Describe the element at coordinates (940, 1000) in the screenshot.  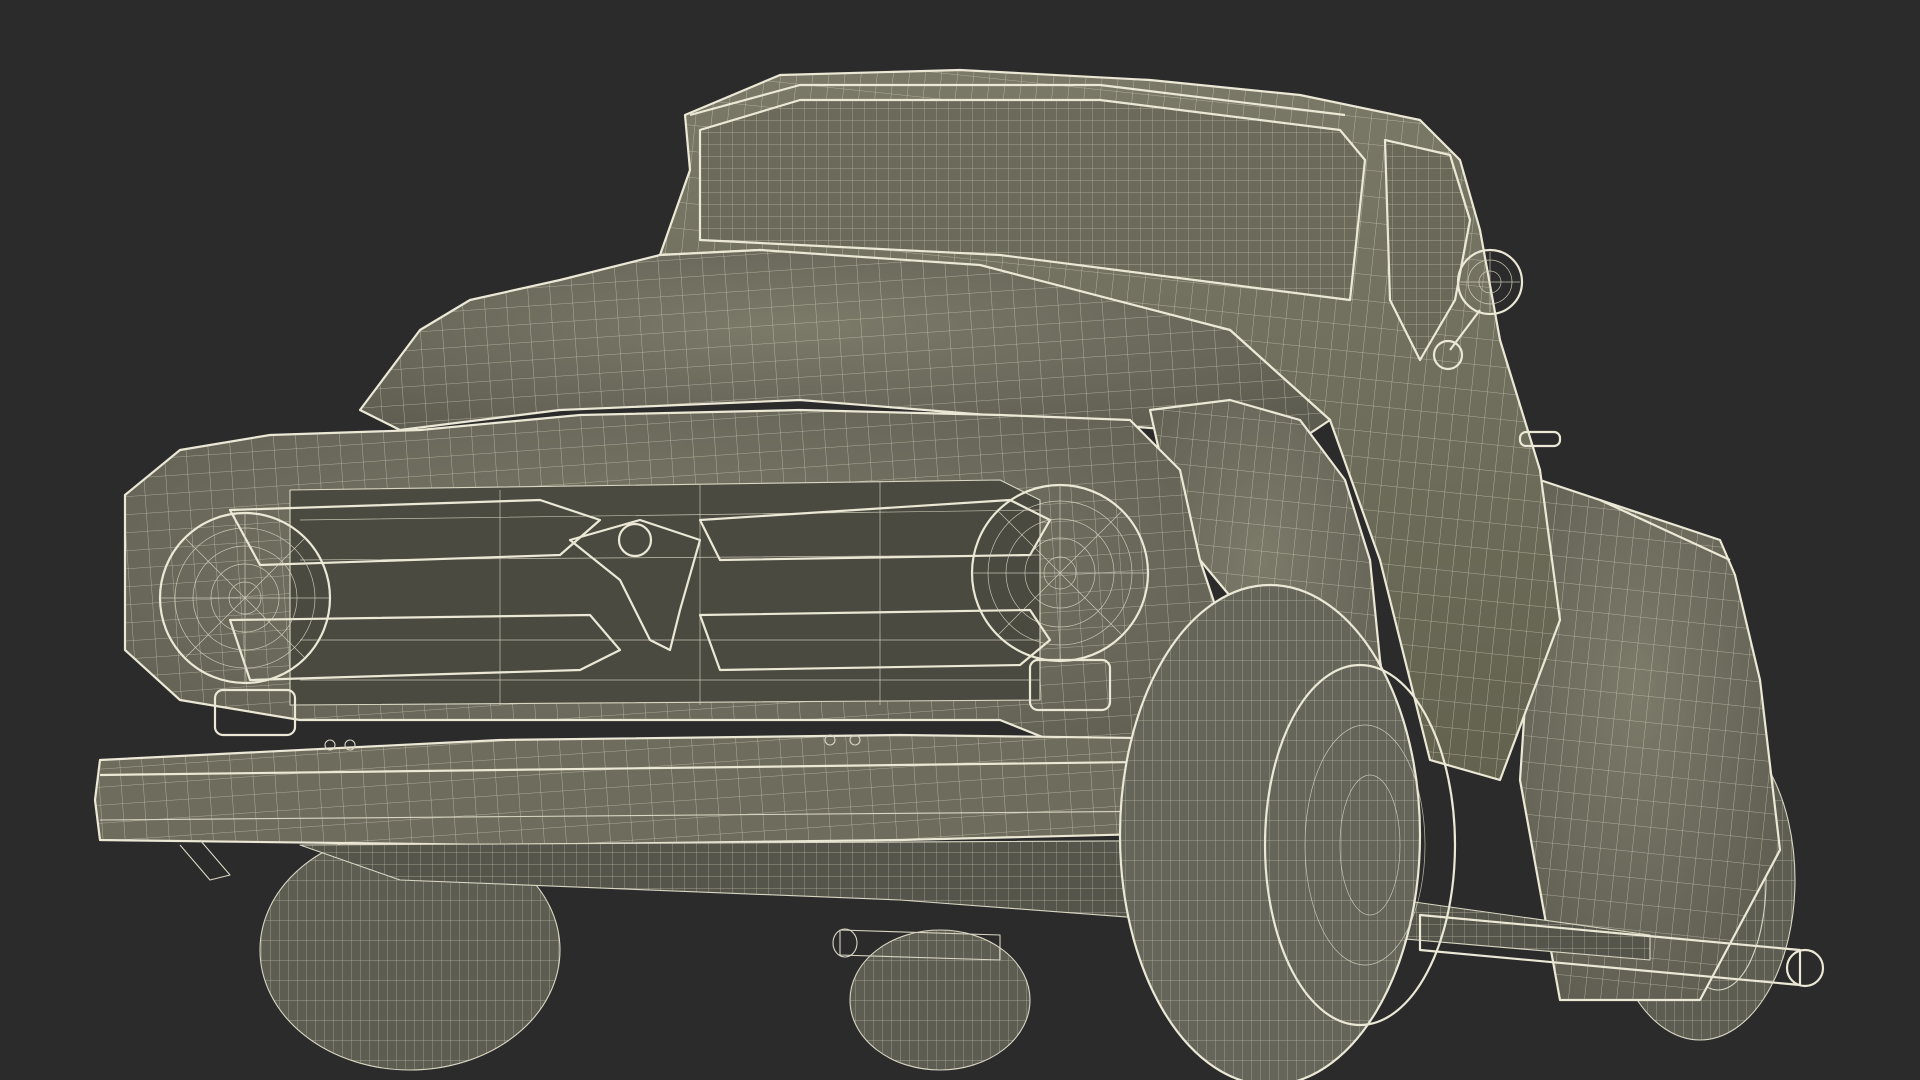
I see `rear-center-tire` at that location.